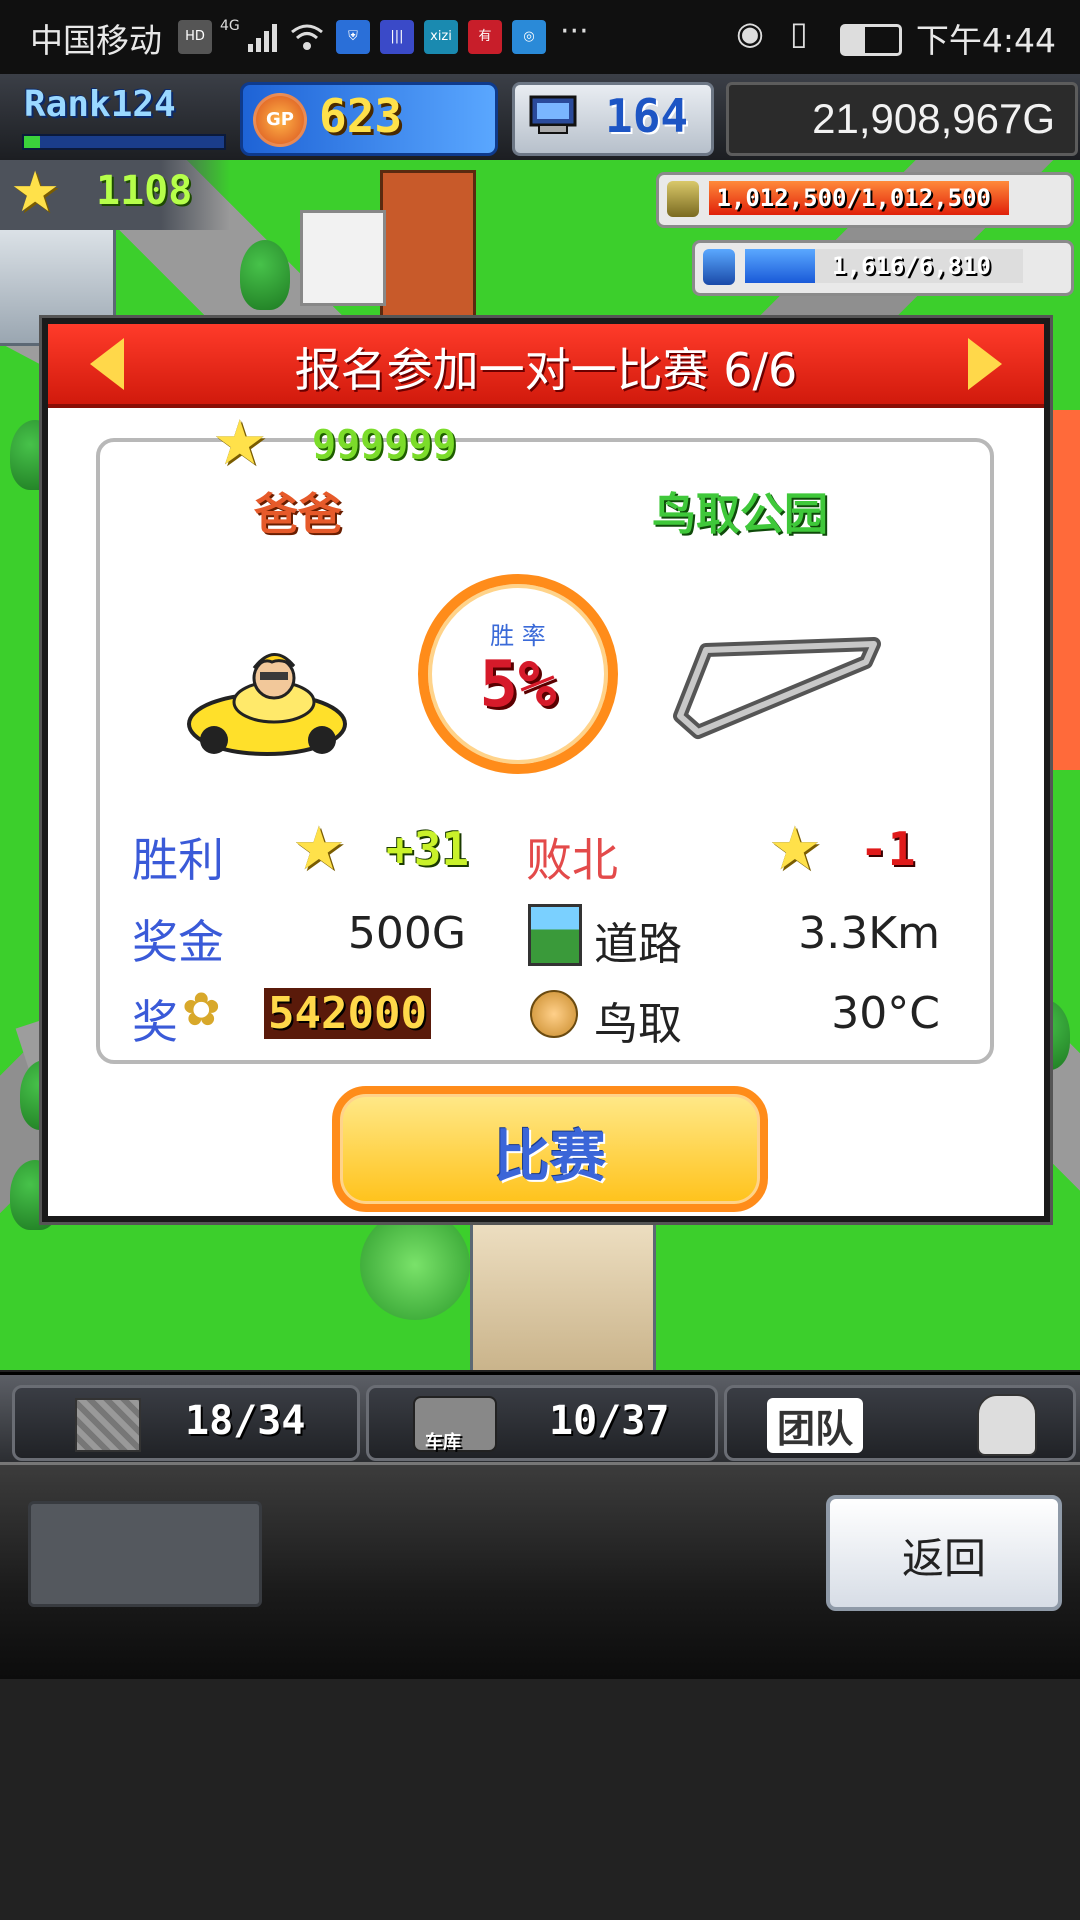  What do you see at coordinates (869, 933) in the screenshot?
I see `road-length: 3.3Km` at bounding box center [869, 933].